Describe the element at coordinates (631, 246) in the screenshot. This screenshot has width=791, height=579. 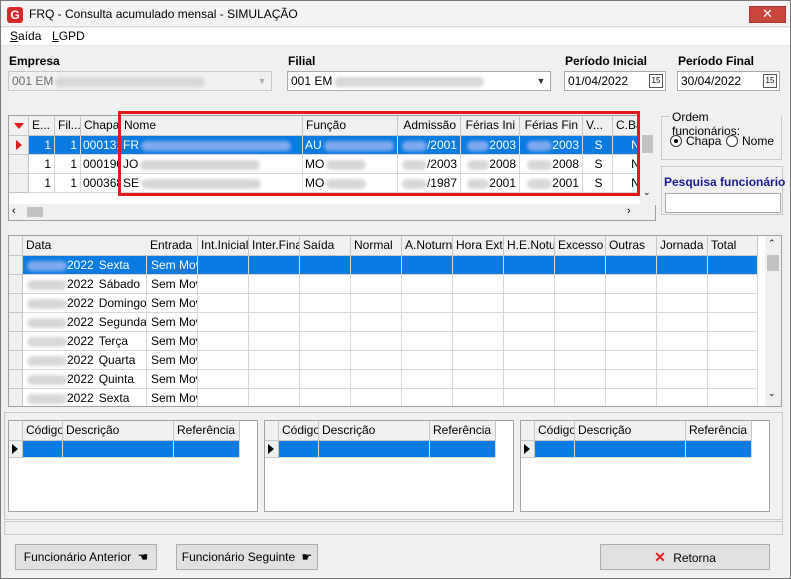
I see `col-header-outras: Outras` at that location.